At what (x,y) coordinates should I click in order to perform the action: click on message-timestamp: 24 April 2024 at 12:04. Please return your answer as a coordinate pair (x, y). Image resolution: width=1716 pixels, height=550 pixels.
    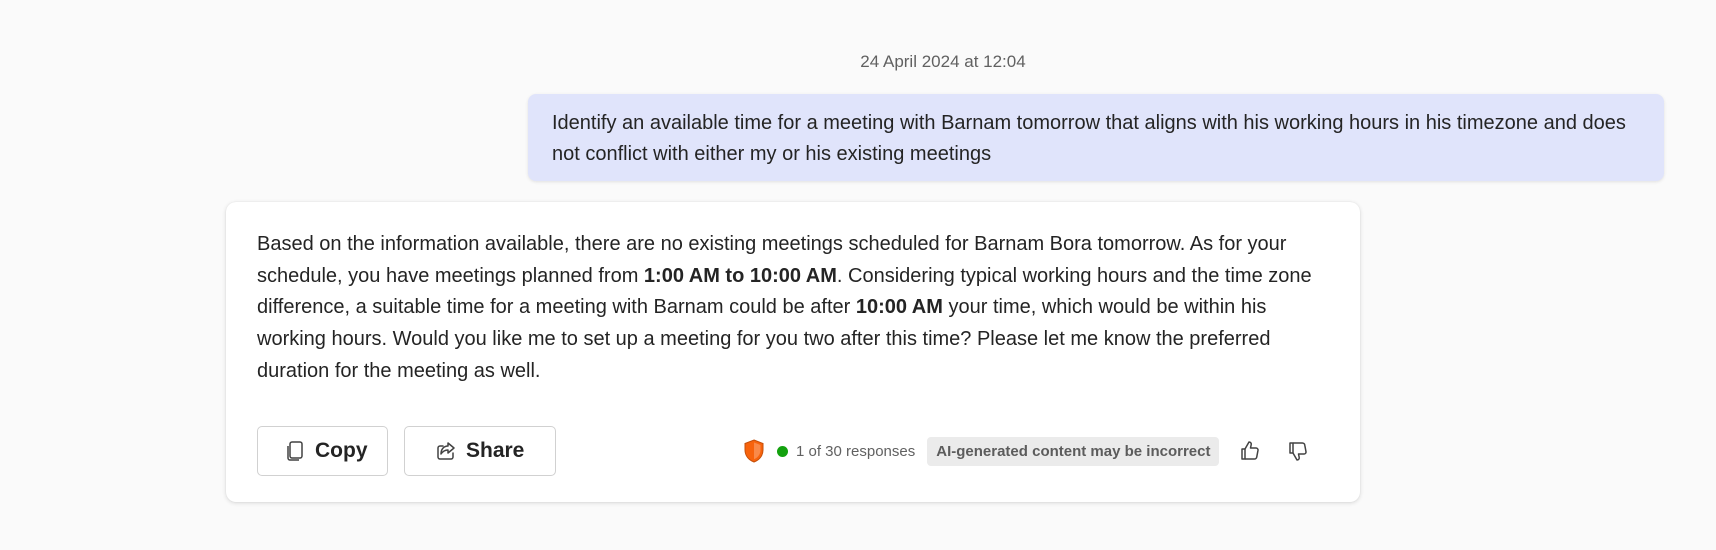
    Looking at the image, I should click on (943, 61).